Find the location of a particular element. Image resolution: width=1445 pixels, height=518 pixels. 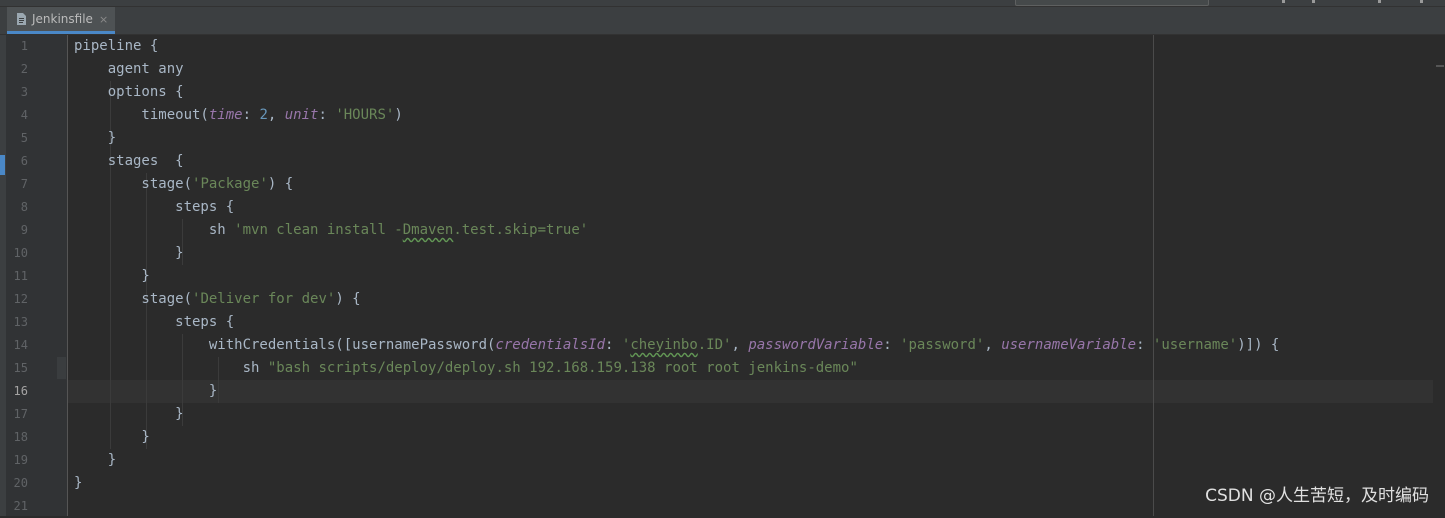

named-argument: unit is located at coordinates (301, 115).